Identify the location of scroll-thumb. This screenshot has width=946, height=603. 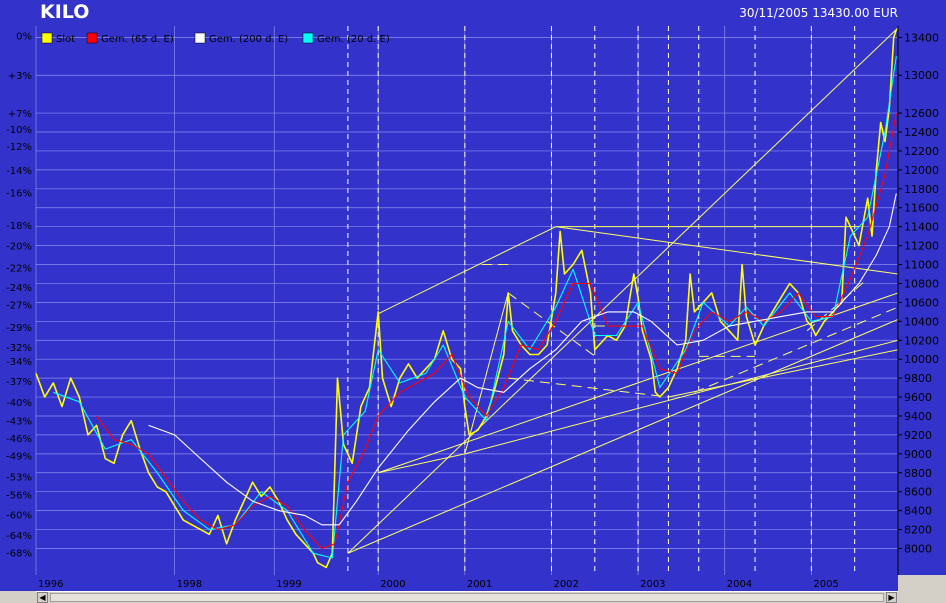
(467, 597).